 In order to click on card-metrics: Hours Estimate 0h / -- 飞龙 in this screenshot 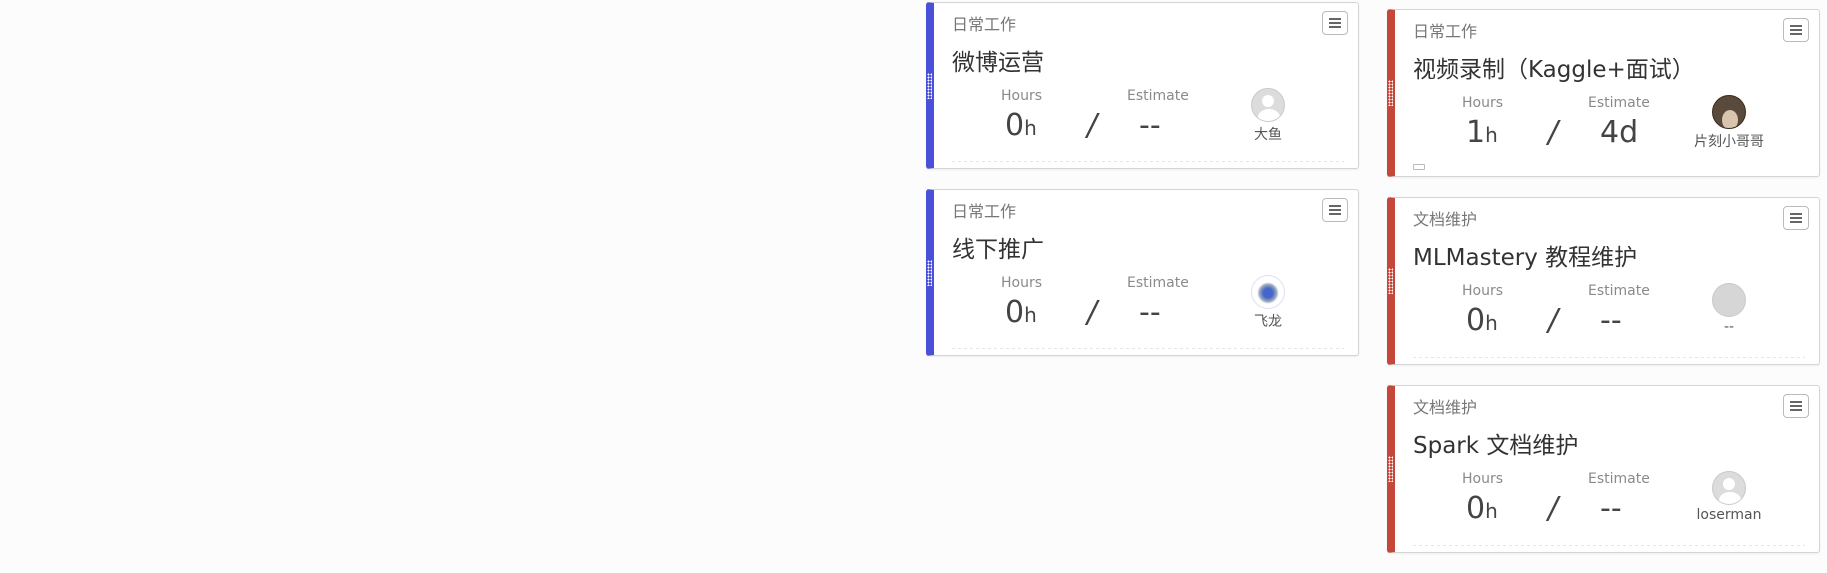, I will do `click(1146, 305)`.